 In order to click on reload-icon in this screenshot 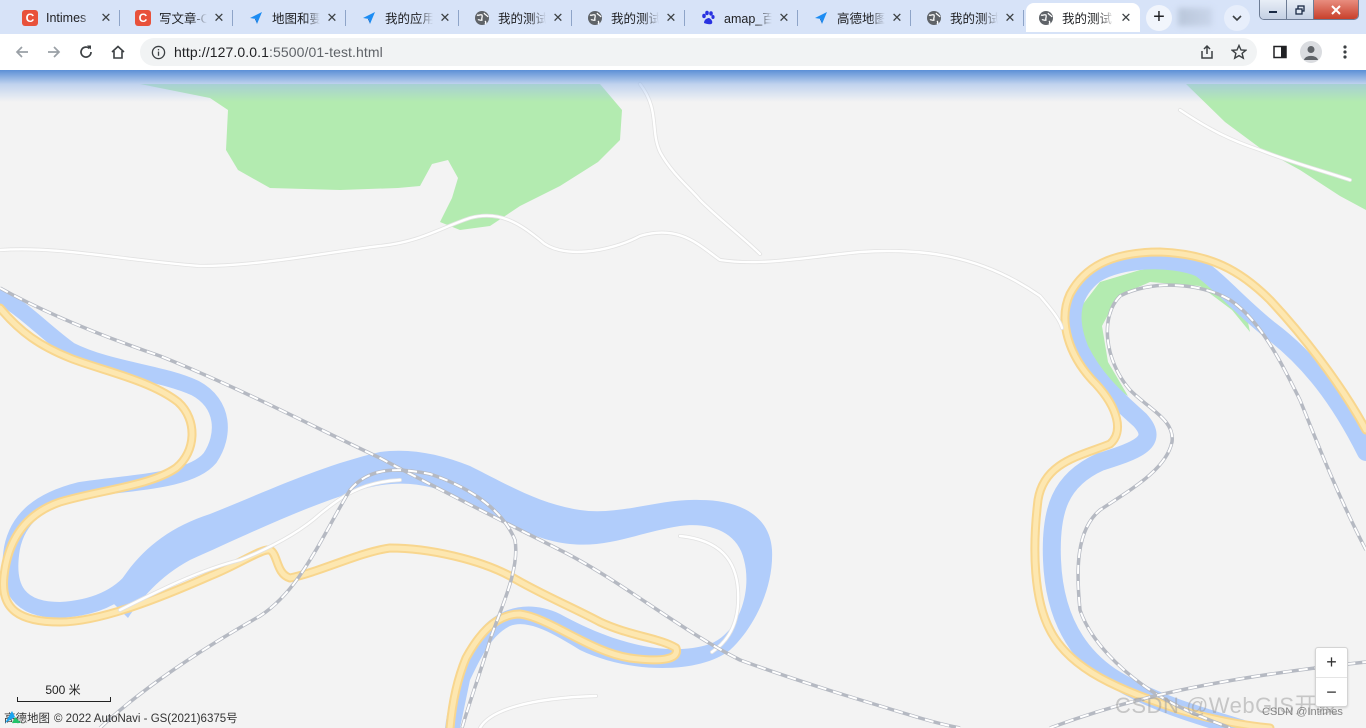, I will do `click(86, 51)`.